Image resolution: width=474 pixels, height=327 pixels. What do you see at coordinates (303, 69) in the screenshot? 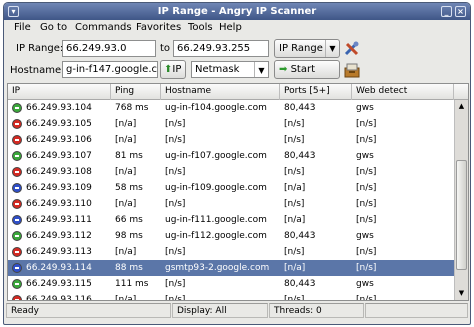
I see `start-button-label: Start` at bounding box center [303, 69].